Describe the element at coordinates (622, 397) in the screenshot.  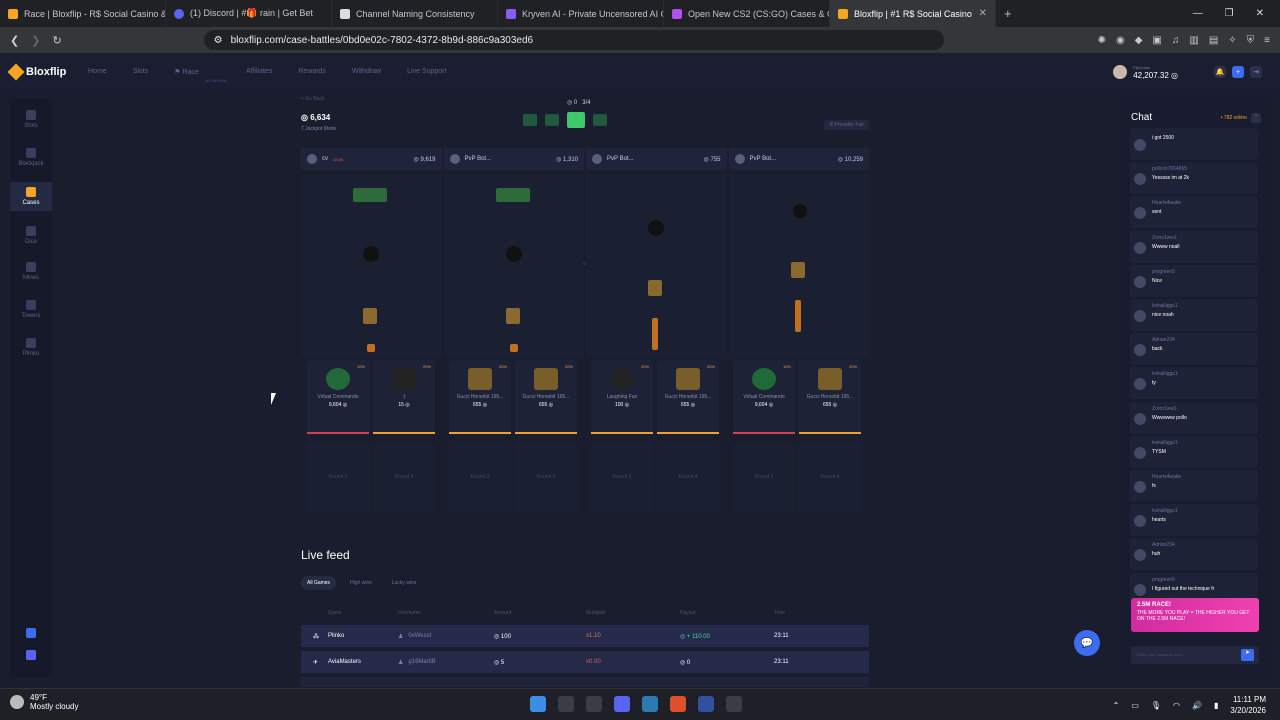
I see `drop-card: 20% Laughing Fun 100 ◎` at that location.